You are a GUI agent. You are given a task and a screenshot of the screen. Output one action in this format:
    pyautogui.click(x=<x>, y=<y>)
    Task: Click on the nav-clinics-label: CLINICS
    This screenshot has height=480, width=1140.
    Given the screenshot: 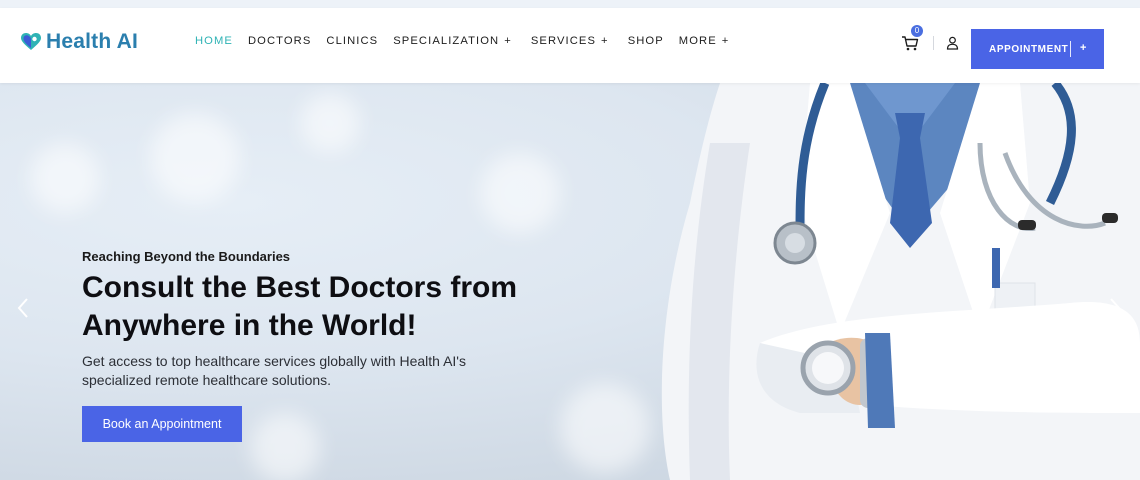 What is the action you would take?
    pyautogui.click(x=352, y=41)
    